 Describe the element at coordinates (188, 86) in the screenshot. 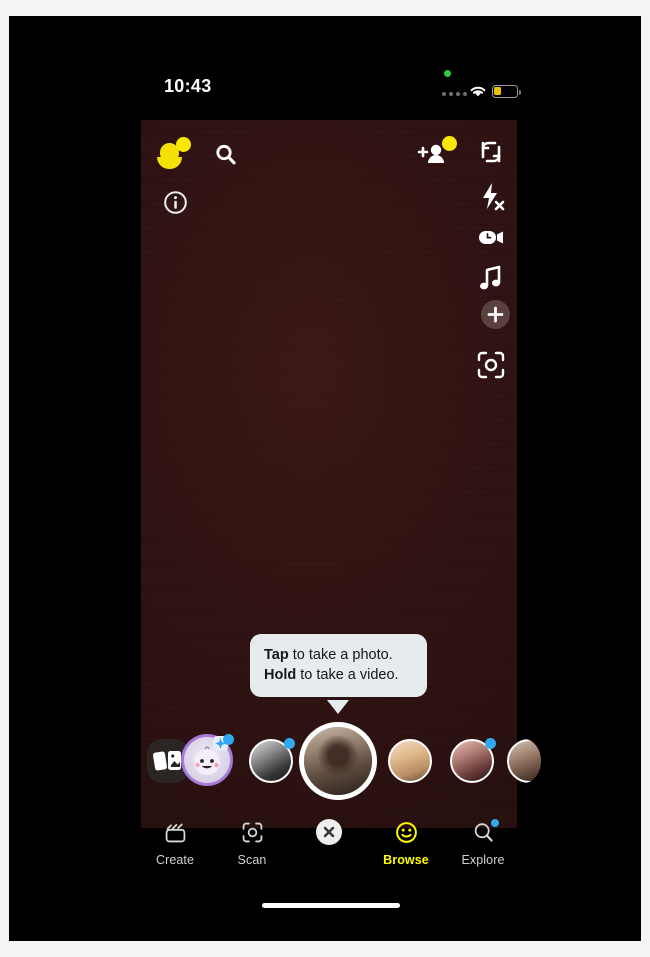

I see `status-bar-clock: 10:43` at that location.